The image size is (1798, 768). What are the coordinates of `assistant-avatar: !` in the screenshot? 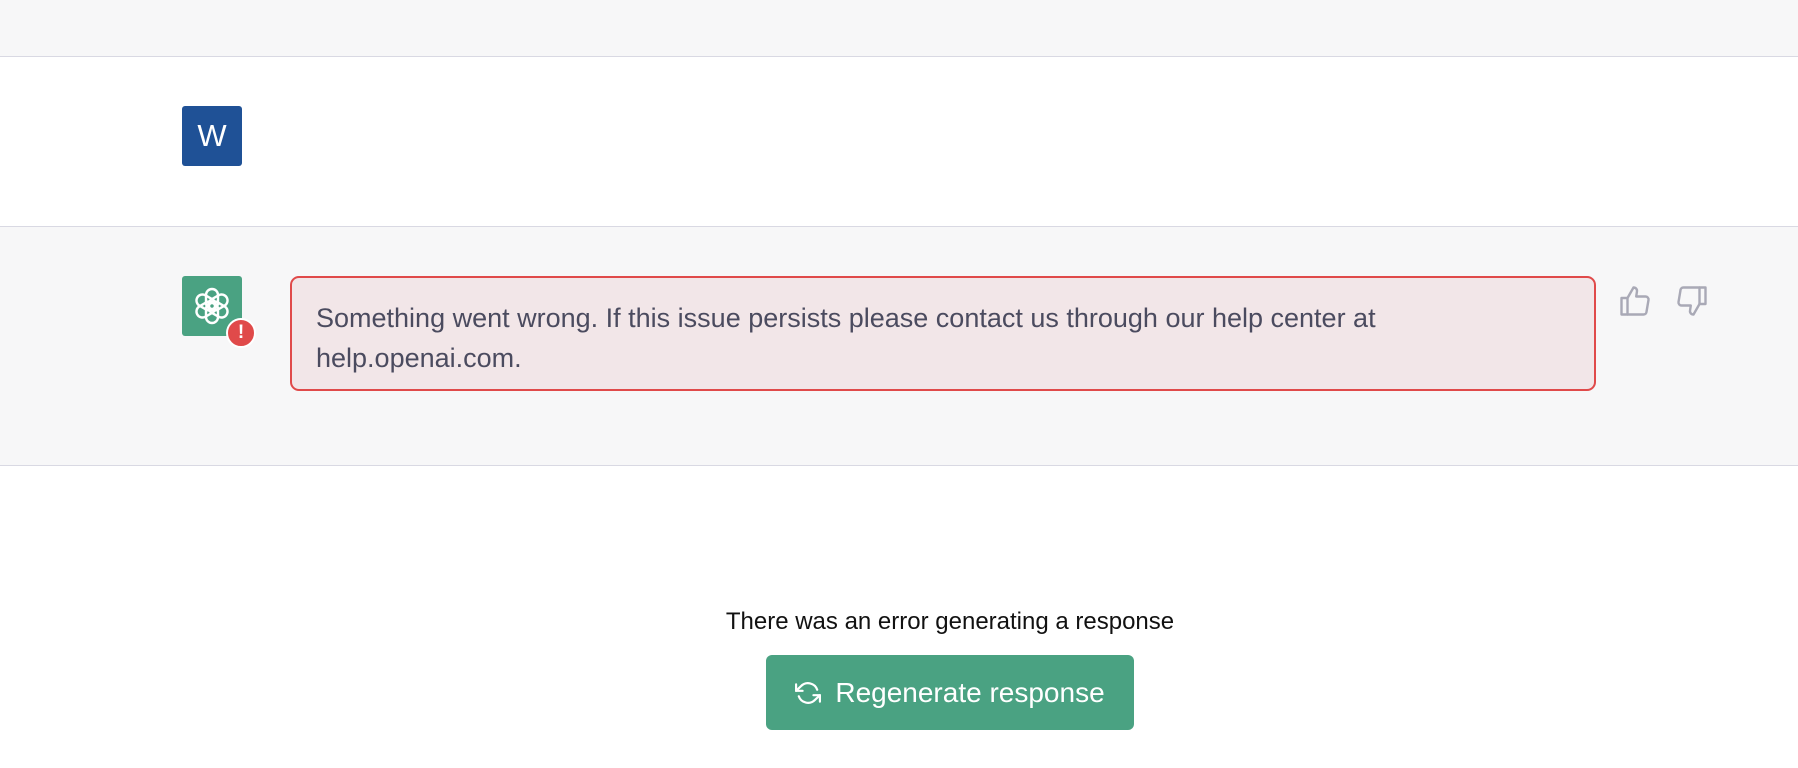 It's located at (219, 312).